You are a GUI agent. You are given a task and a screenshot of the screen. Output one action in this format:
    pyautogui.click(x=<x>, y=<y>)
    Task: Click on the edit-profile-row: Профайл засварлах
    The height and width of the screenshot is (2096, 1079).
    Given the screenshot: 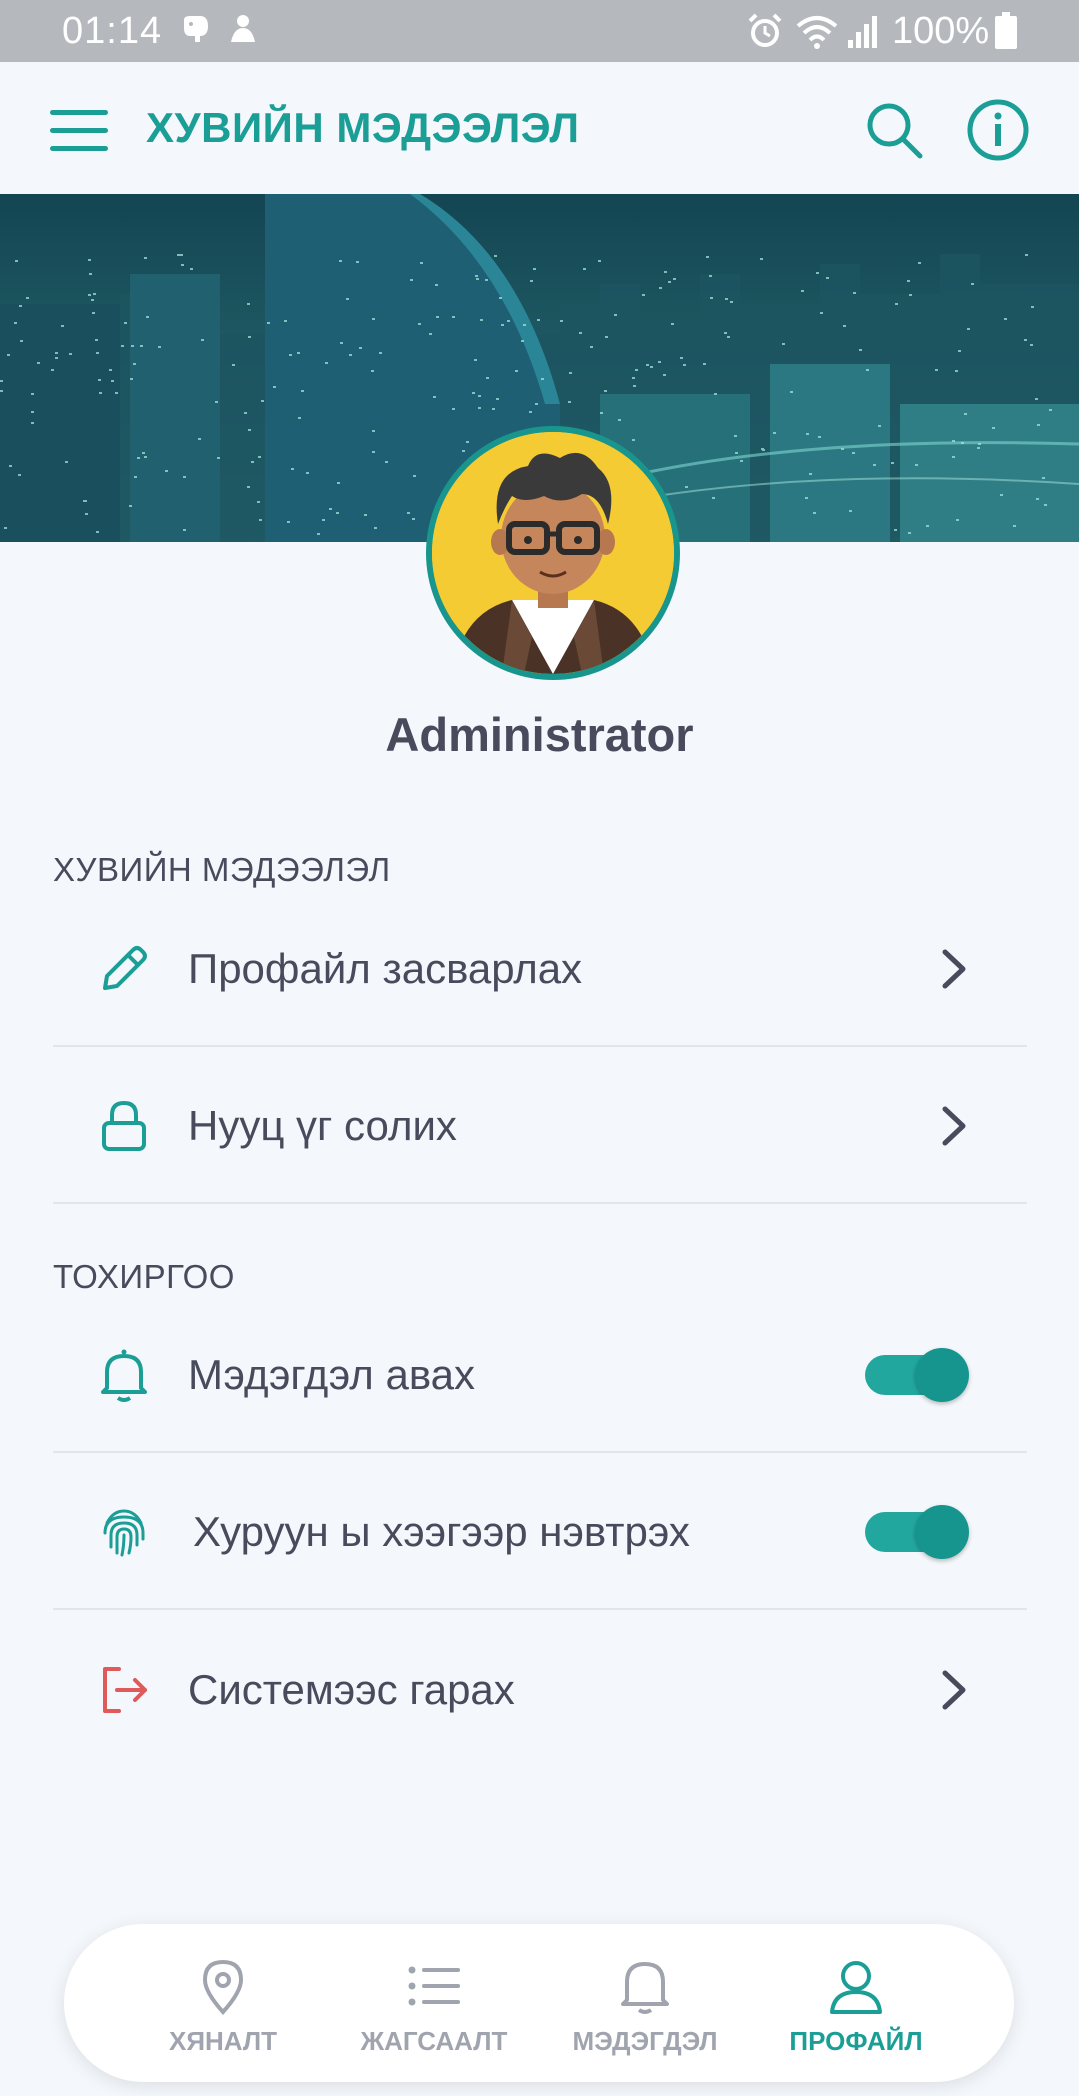 What is the action you would take?
    pyautogui.click(x=540, y=969)
    